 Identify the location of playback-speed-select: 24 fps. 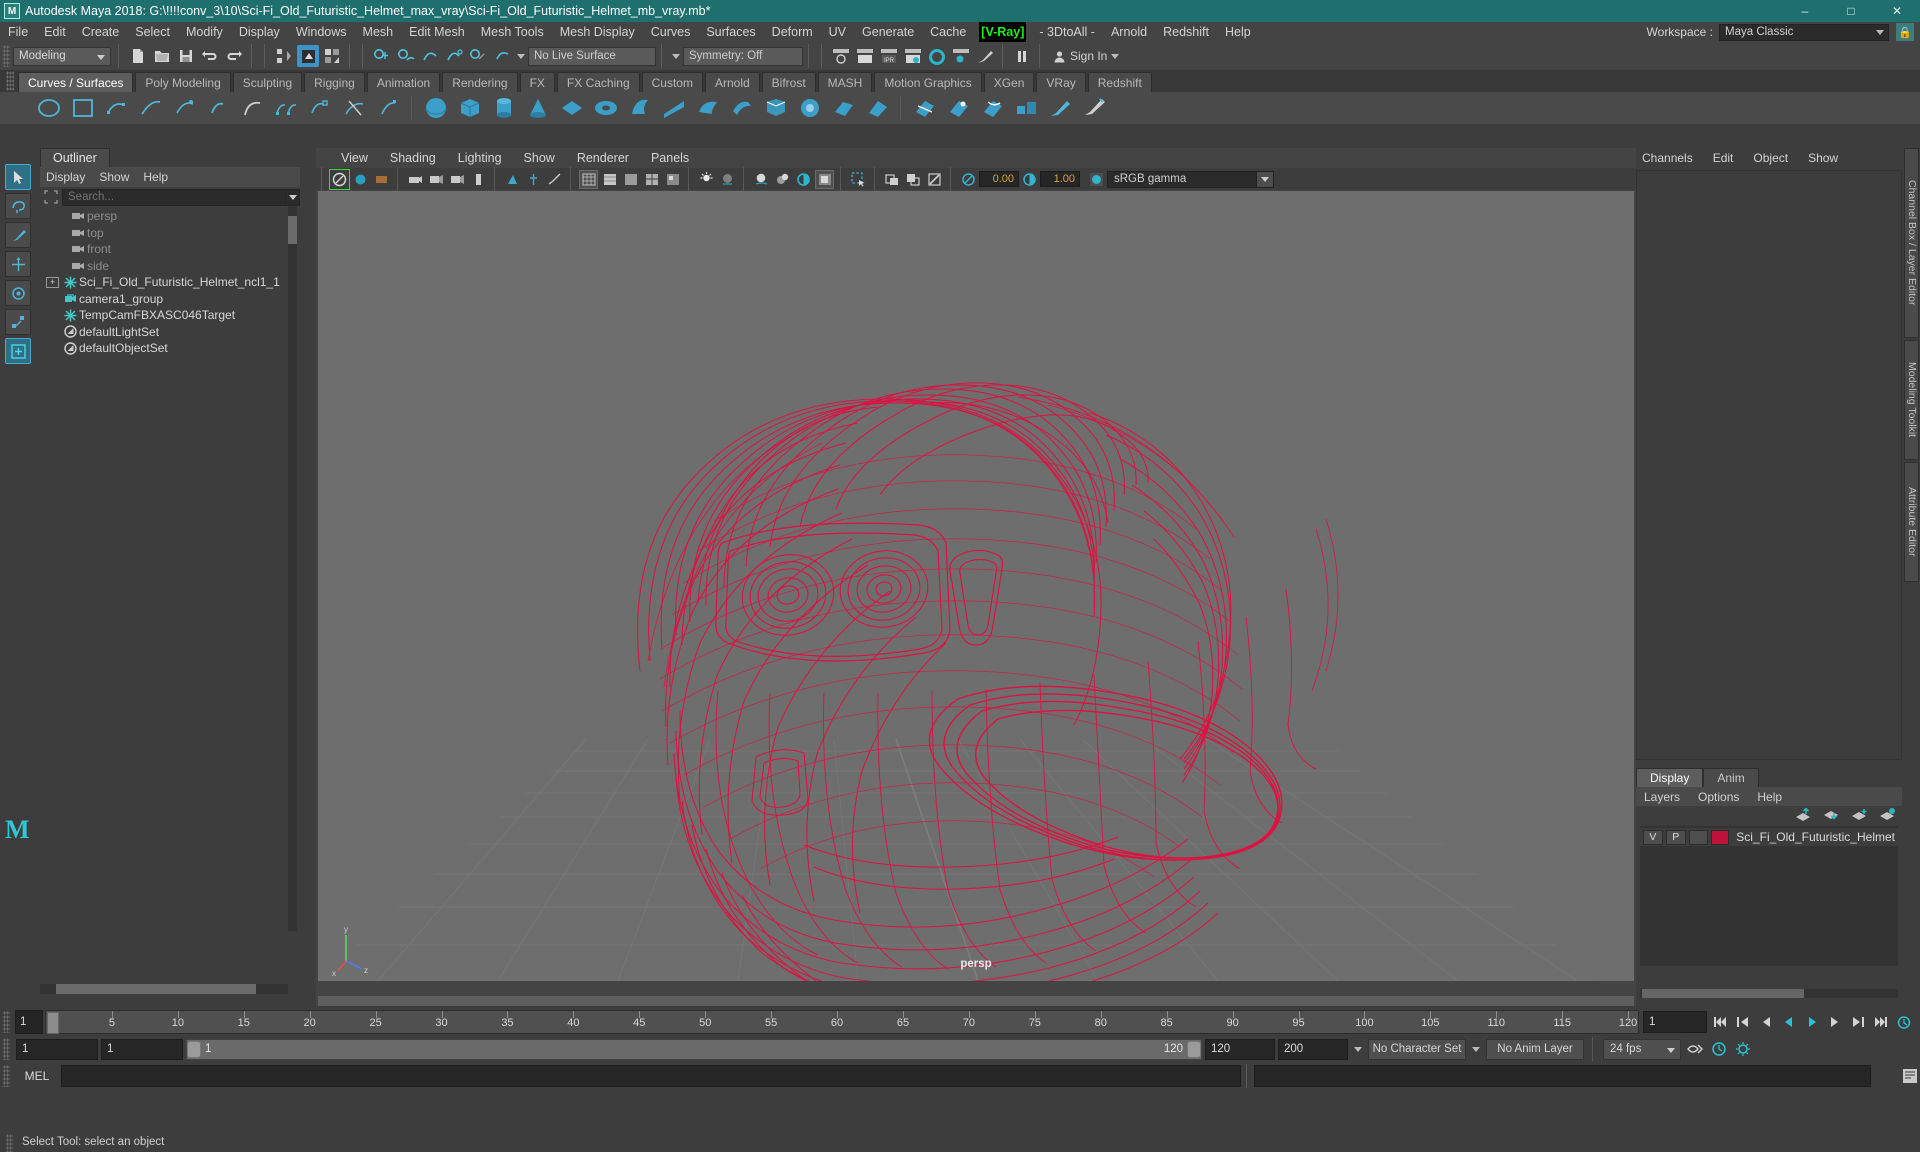
(1642, 1049).